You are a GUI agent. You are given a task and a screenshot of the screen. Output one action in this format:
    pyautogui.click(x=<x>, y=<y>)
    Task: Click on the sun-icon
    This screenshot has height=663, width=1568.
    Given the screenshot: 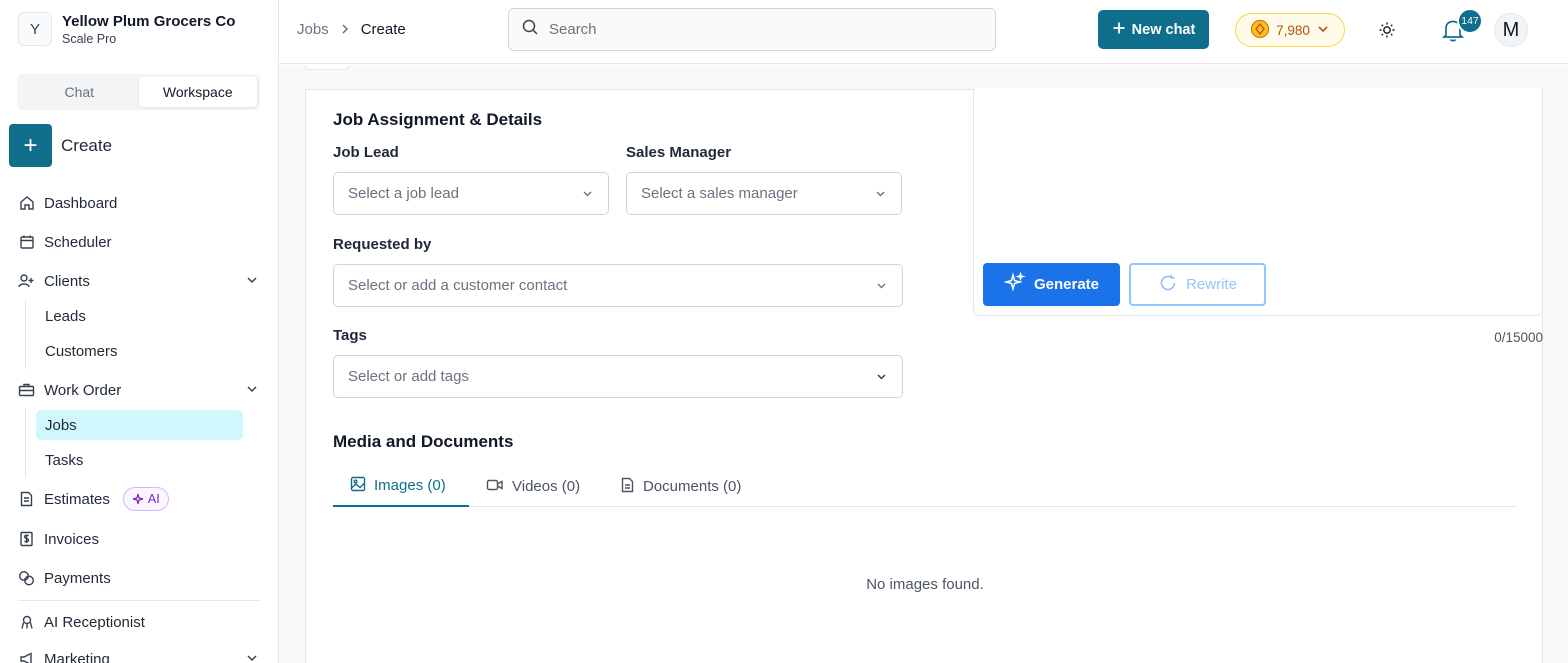 What is the action you would take?
    pyautogui.click(x=1387, y=30)
    